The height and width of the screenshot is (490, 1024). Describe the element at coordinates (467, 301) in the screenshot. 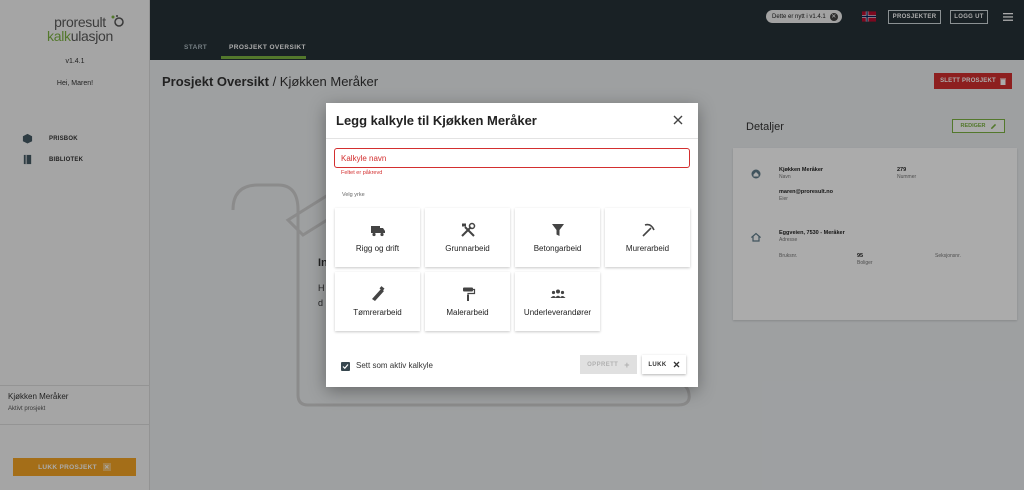

I see `trade-card-malerarbeid: Malerarbeid` at that location.